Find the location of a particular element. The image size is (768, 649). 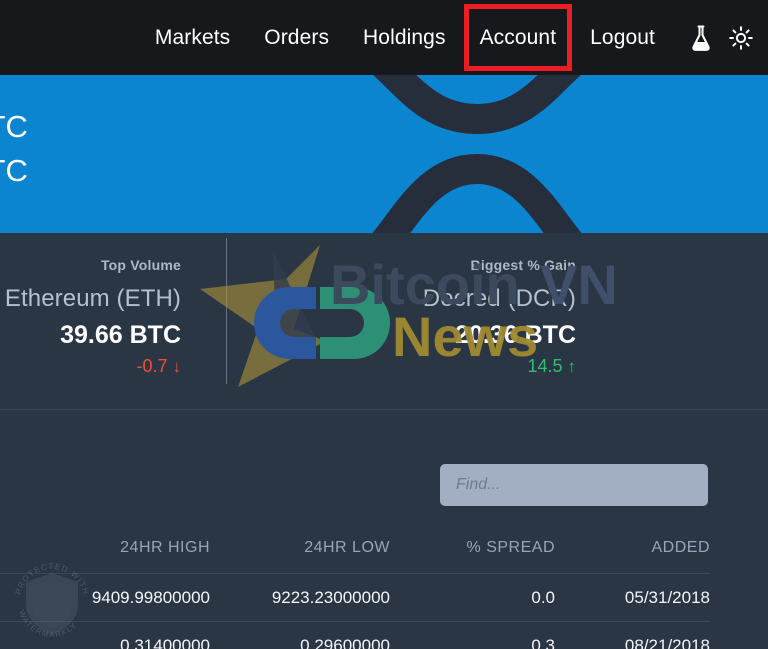

nav-link-holdings: Holdings is located at coordinates (404, 37).